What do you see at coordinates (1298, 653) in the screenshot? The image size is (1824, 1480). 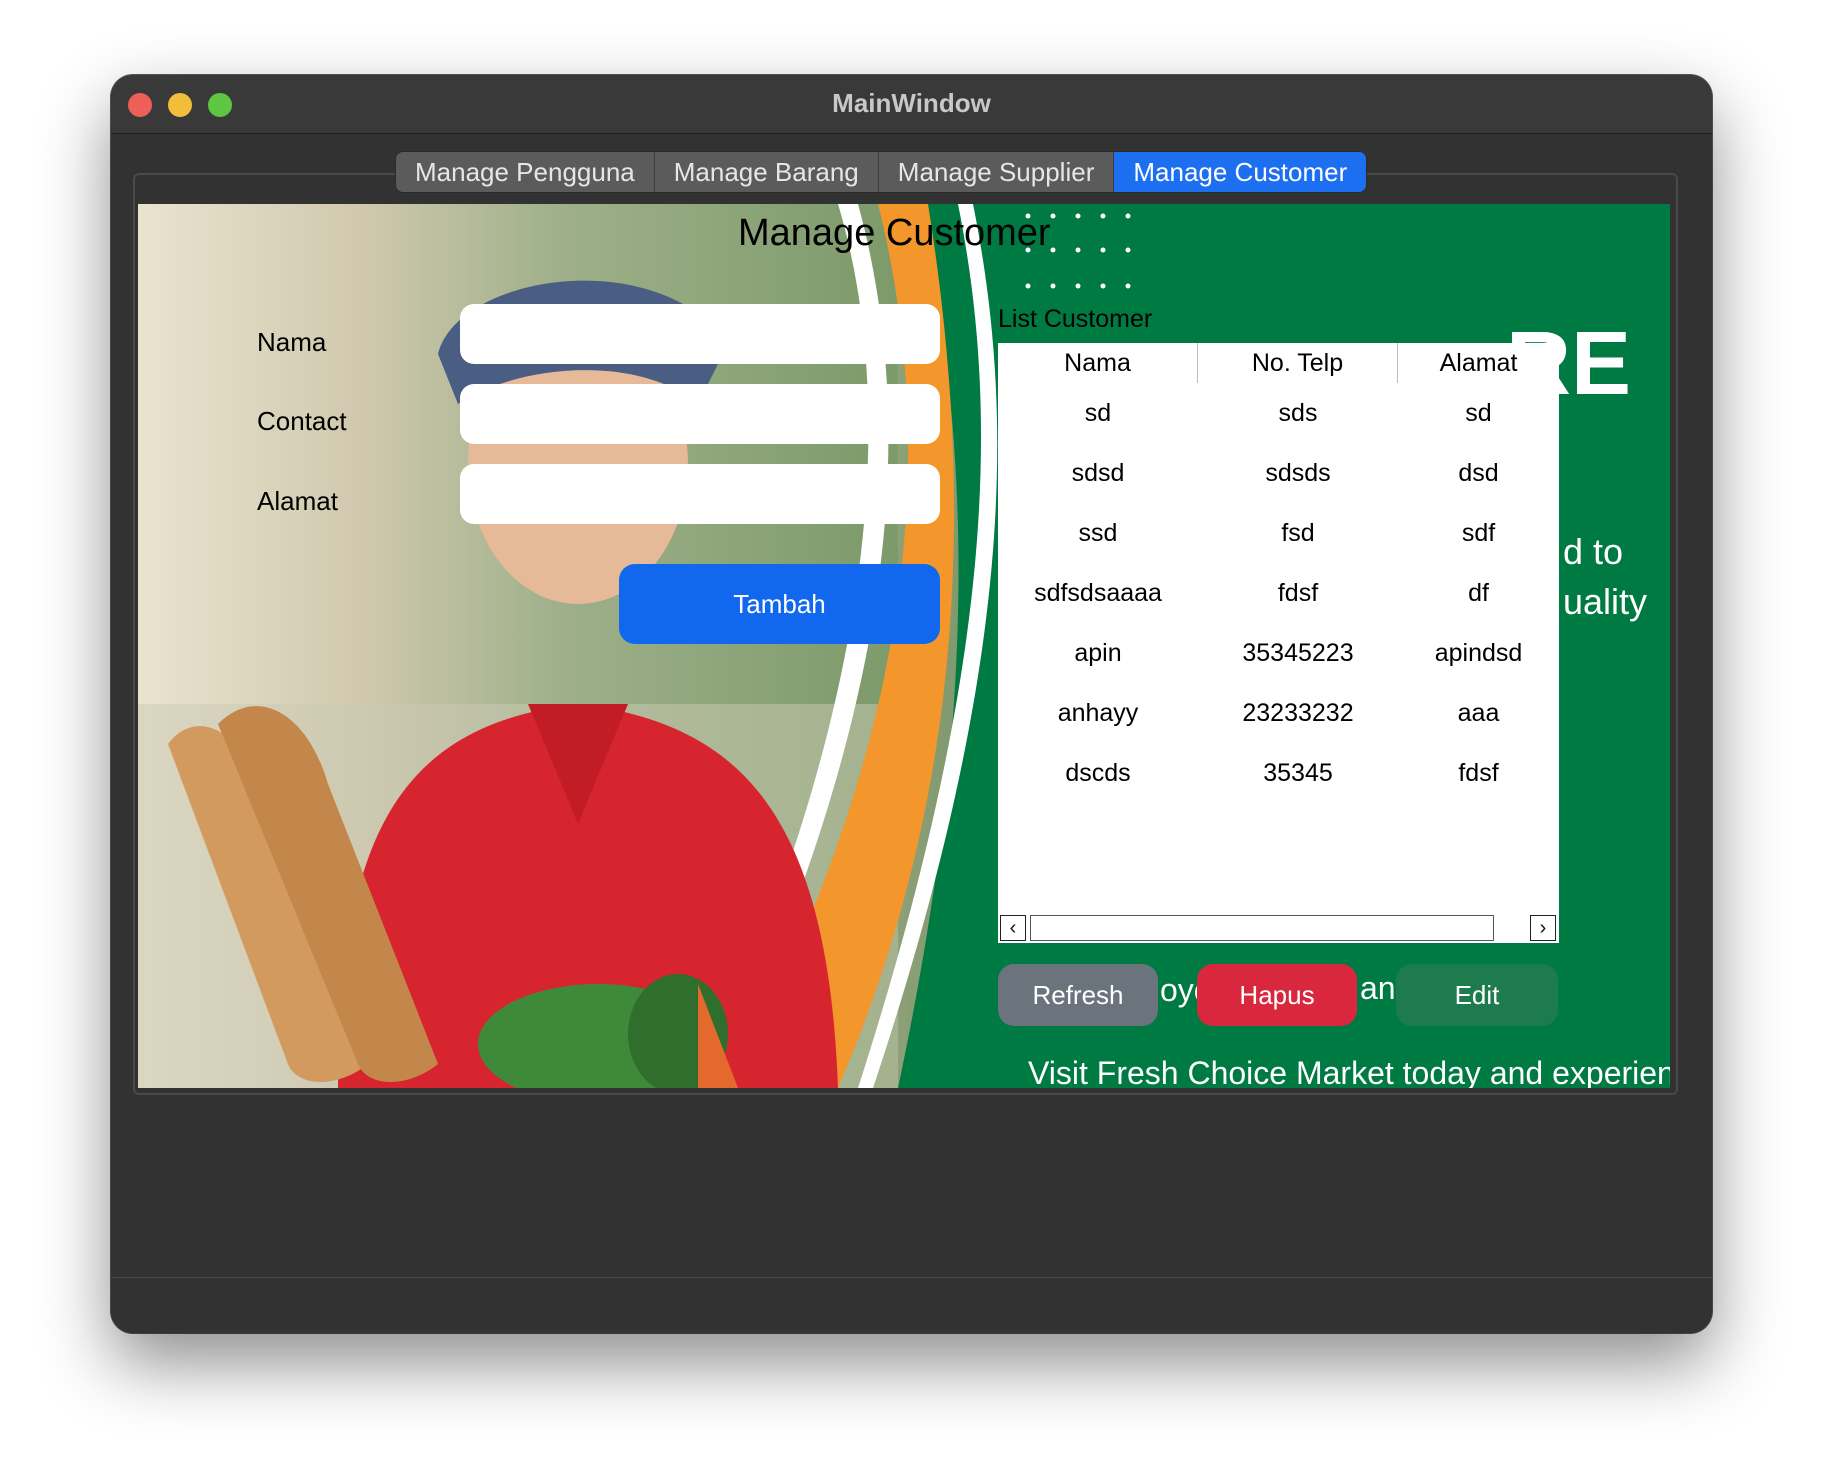 I see `table-cell: 35345223` at bounding box center [1298, 653].